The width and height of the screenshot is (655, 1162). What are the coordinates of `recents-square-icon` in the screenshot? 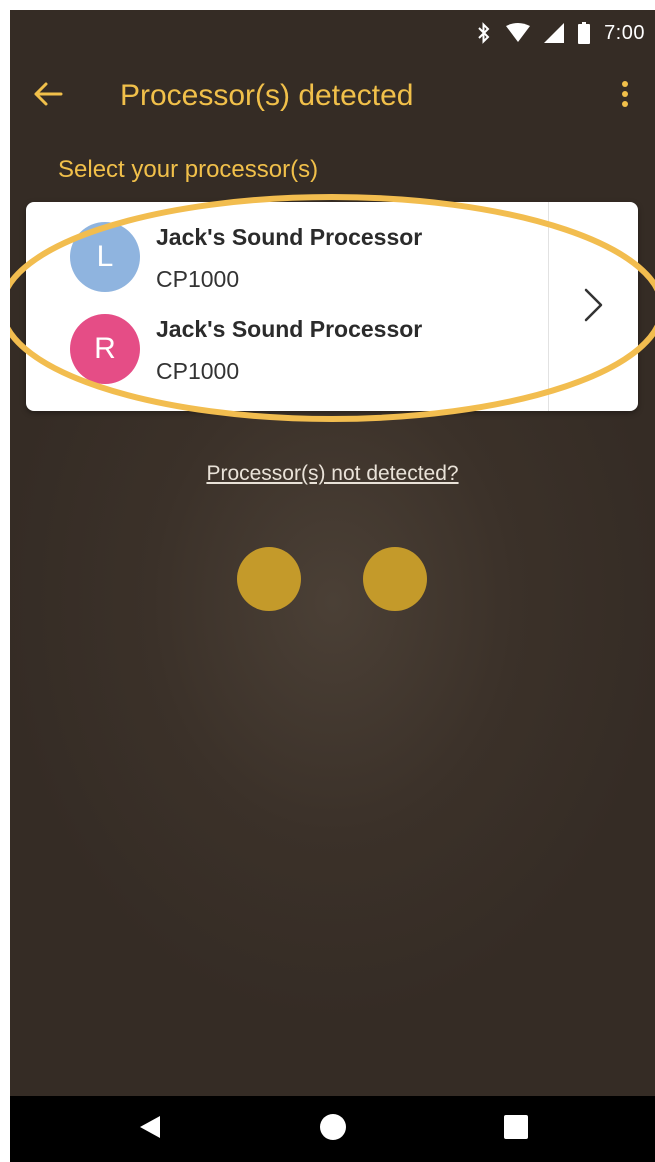 It's located at (516, 1129).